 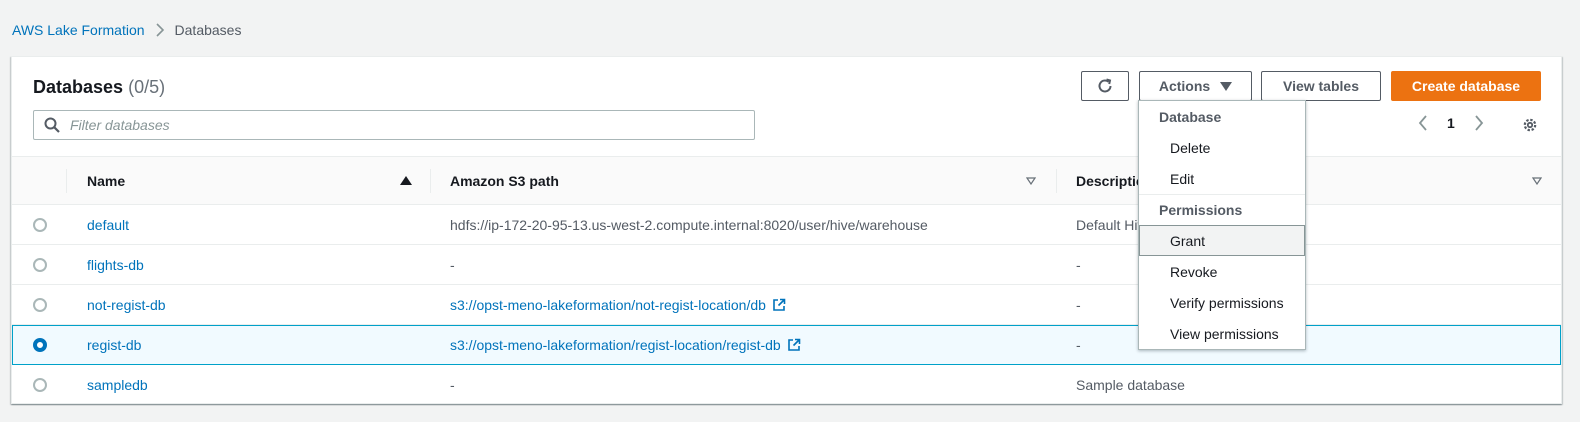 I want to click on menu-item-grant: Grant, so click(x=1222, y=240).